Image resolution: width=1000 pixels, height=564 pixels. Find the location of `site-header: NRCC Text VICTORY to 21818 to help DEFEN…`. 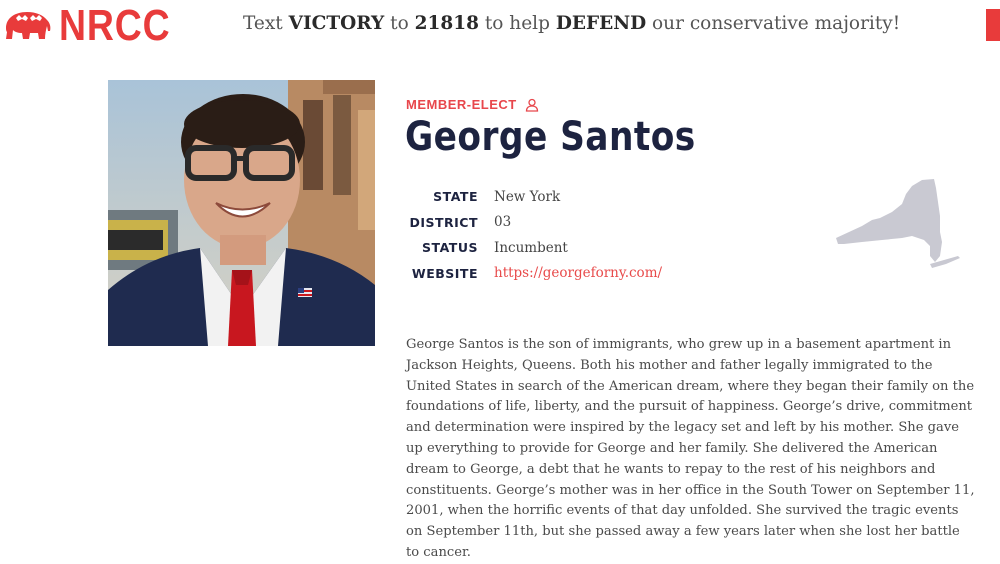

site-header: NRCC Text VICTORY to 21818 to help DEFEN… is located at coordinates (500, 26).